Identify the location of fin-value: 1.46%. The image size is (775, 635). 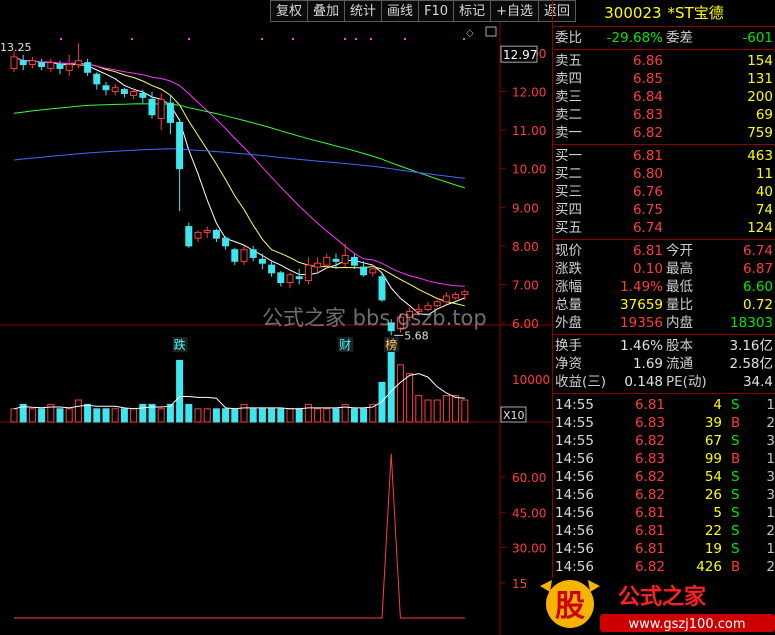
(641, 346).